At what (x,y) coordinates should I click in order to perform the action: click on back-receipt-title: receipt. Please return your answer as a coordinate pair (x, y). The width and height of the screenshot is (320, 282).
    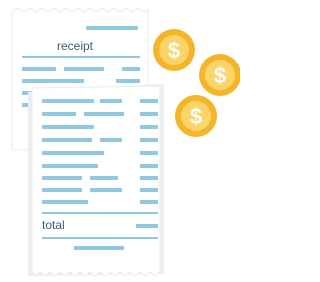
    Looking at the image, I should click on (75, 46).